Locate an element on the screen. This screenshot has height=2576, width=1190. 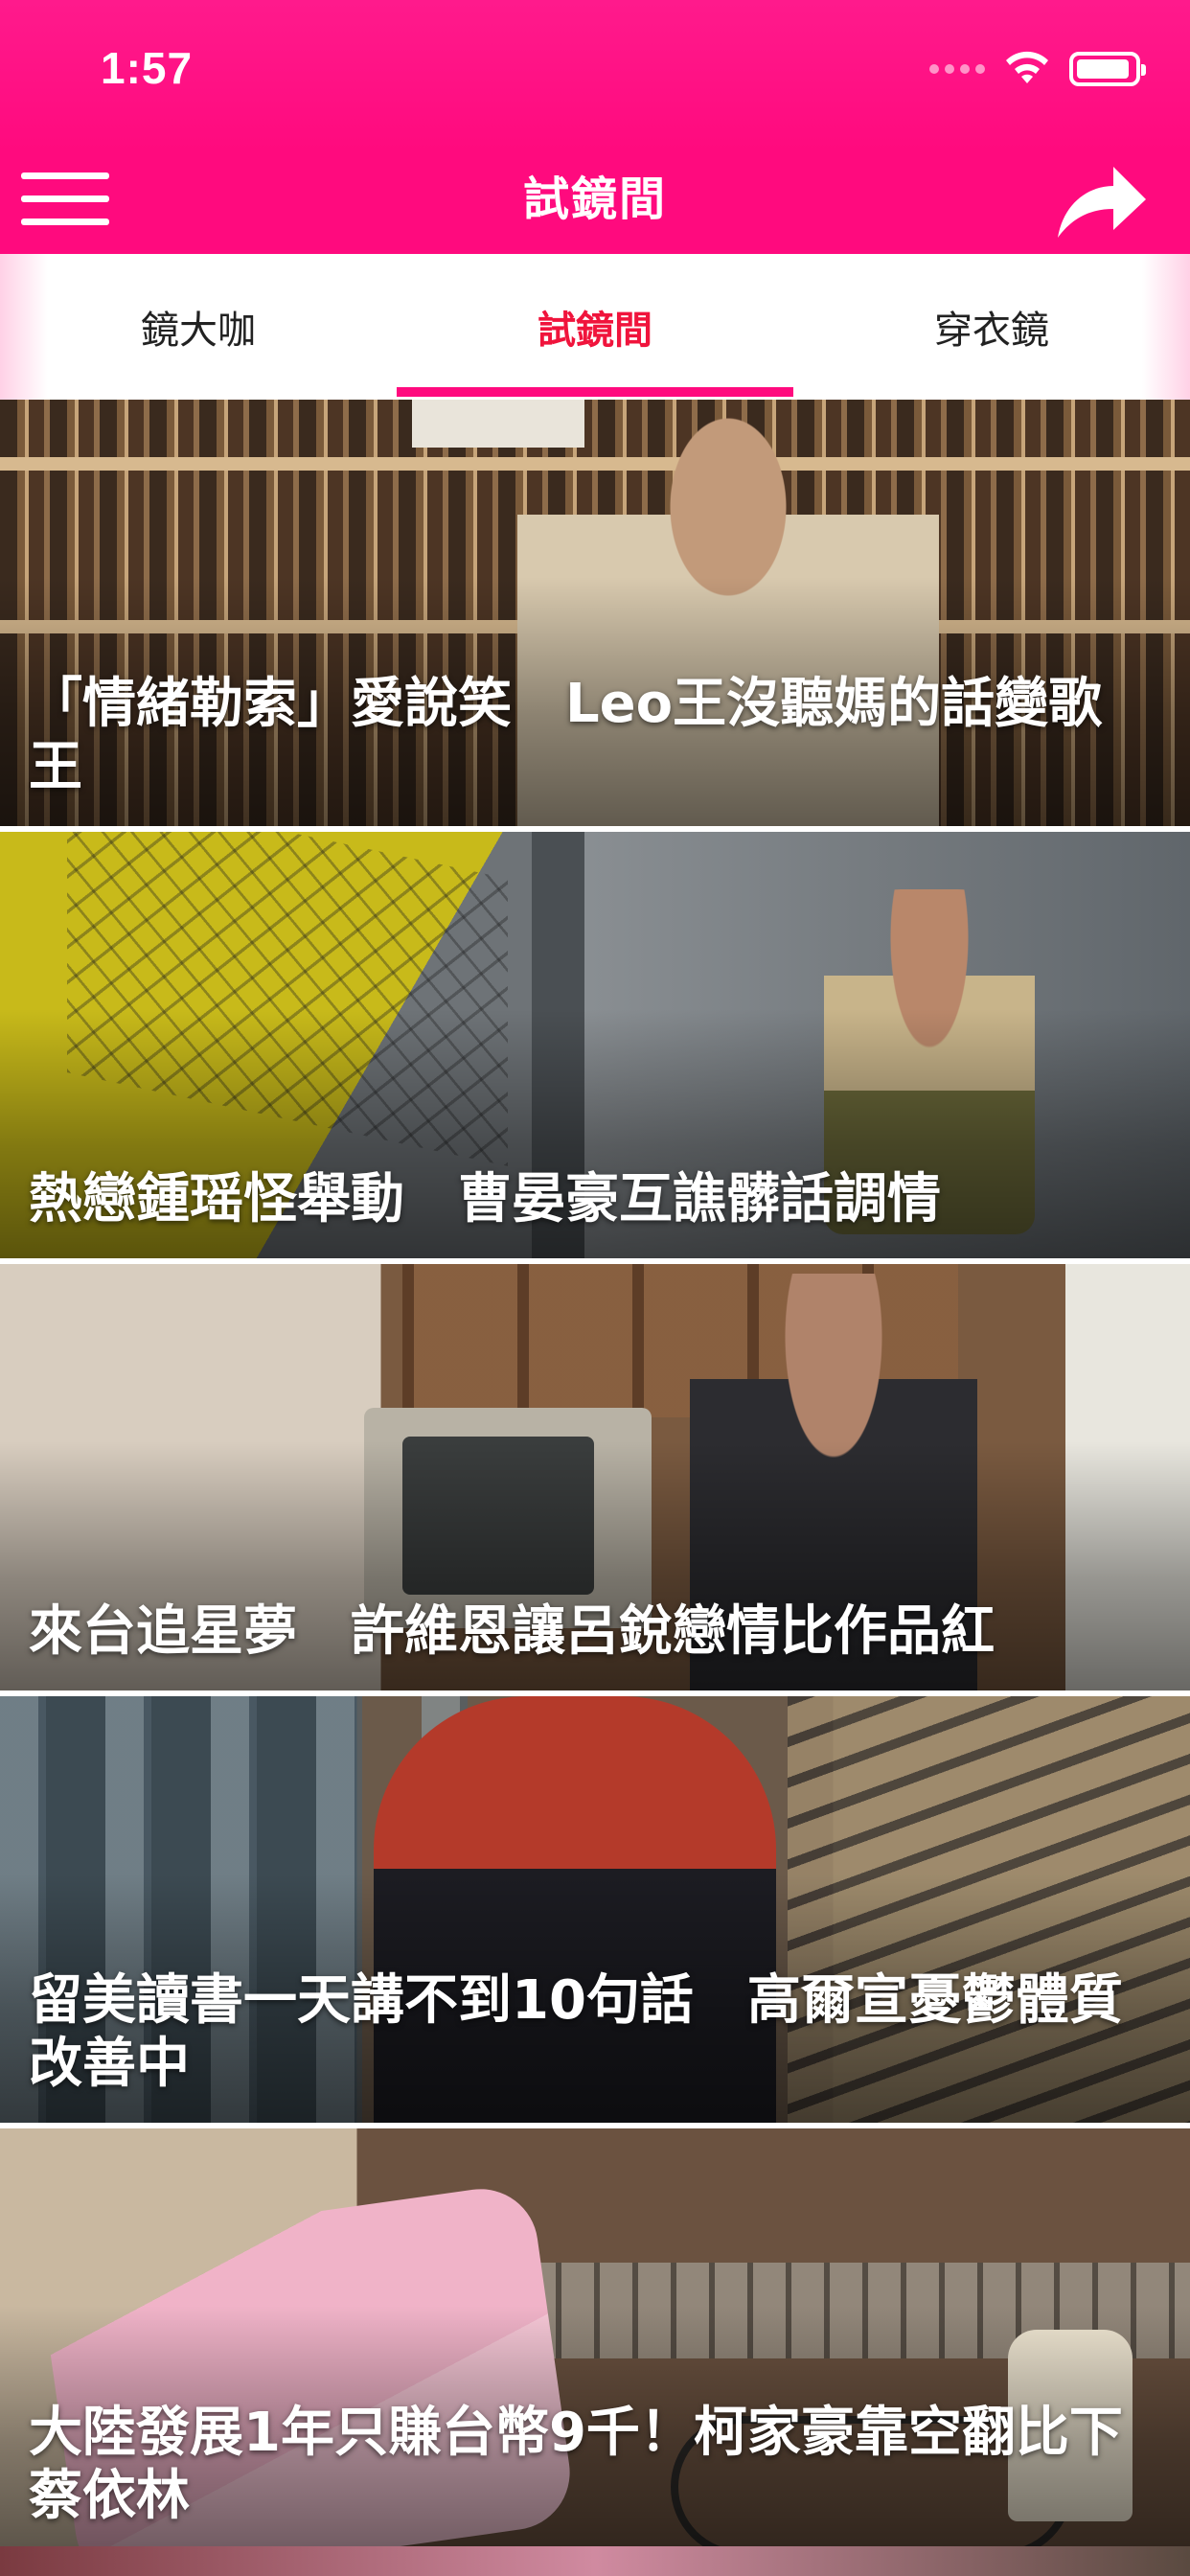
article-headline: 來台追星夢 許維恩讓呂銳戀情比作品紅 is located at coordinates (512, 1631).